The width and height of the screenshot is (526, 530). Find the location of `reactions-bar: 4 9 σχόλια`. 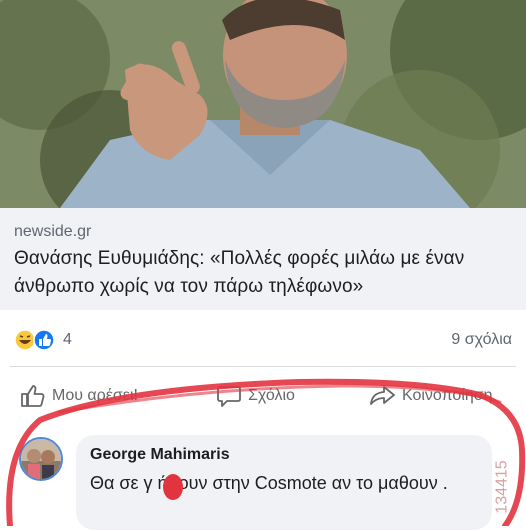

reactions-bar: 4 9 σχόλια is located at coordinates (263, 338).